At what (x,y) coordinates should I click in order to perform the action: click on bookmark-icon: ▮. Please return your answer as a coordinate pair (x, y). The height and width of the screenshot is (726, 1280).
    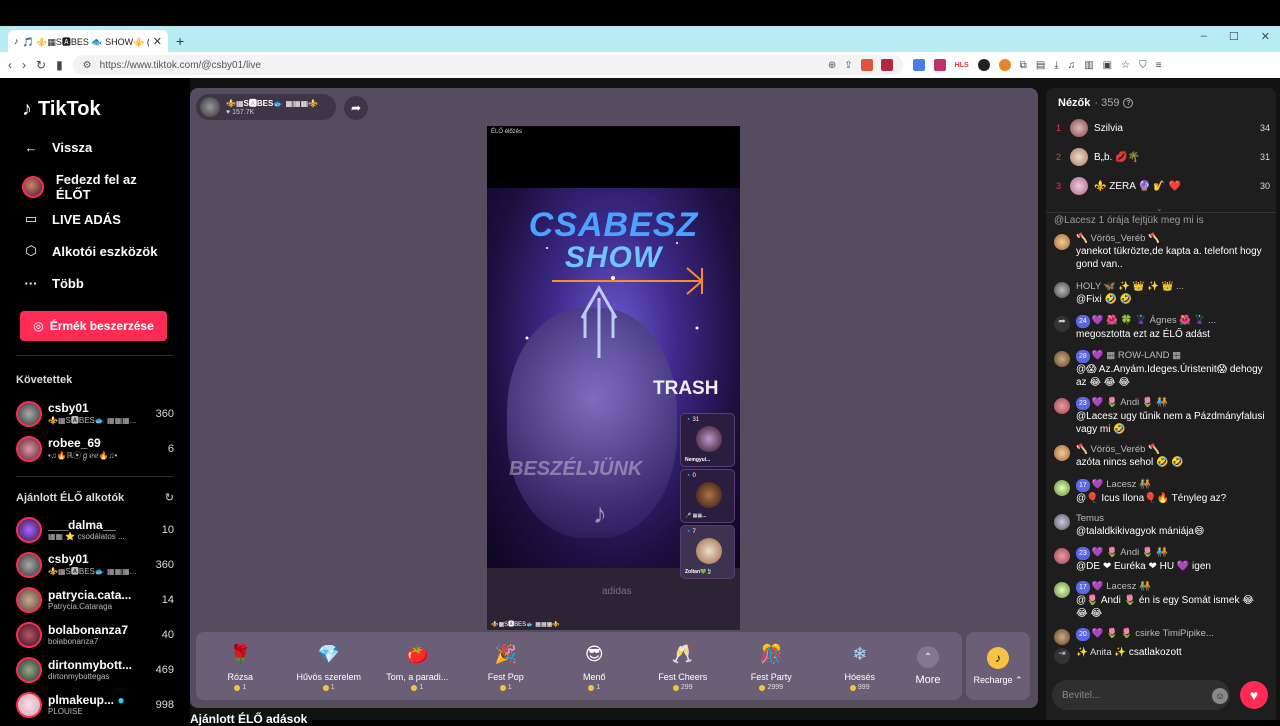
    Looking at the image, I should click on (59, 65).